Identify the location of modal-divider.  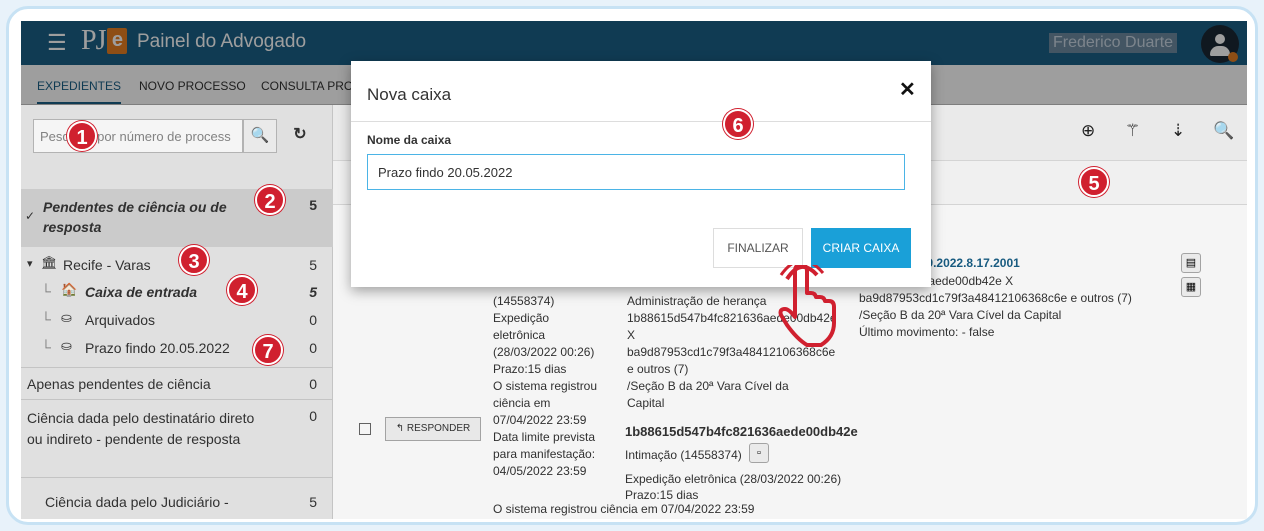
(641, 121).